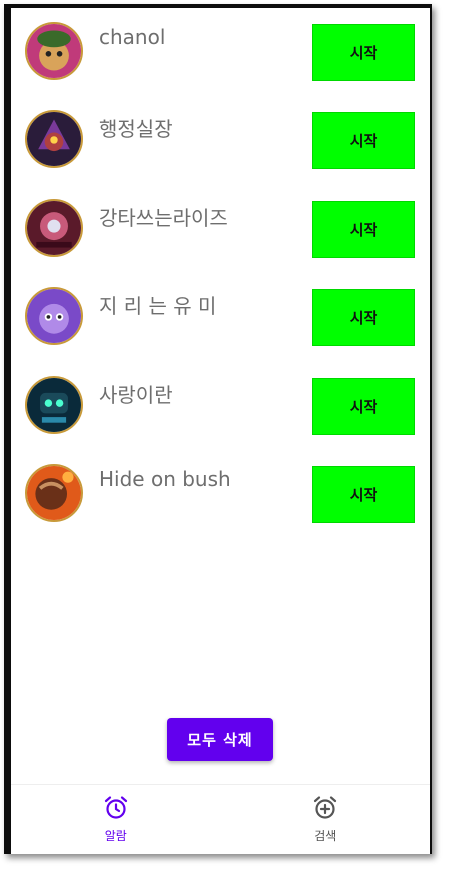  I want to click on list-item: 행정실장 시작, so click(220, 132).